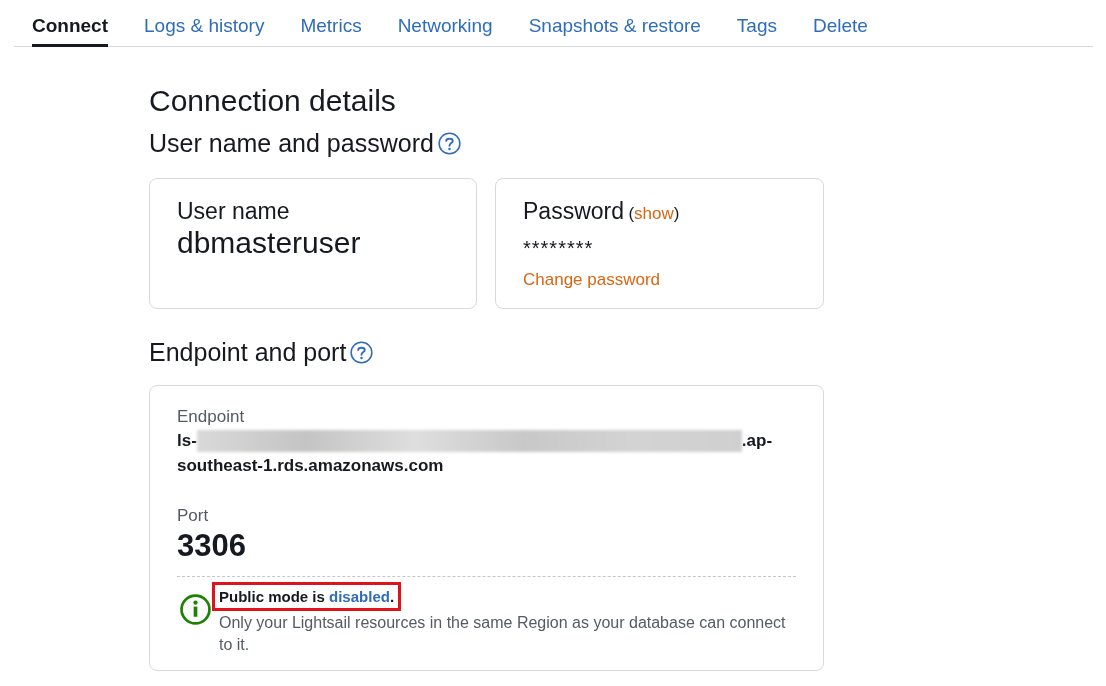  What do you see at coordinates (193, 516) in the screenshot?
I see `field-label: Port` at bounding box center [193, 516].